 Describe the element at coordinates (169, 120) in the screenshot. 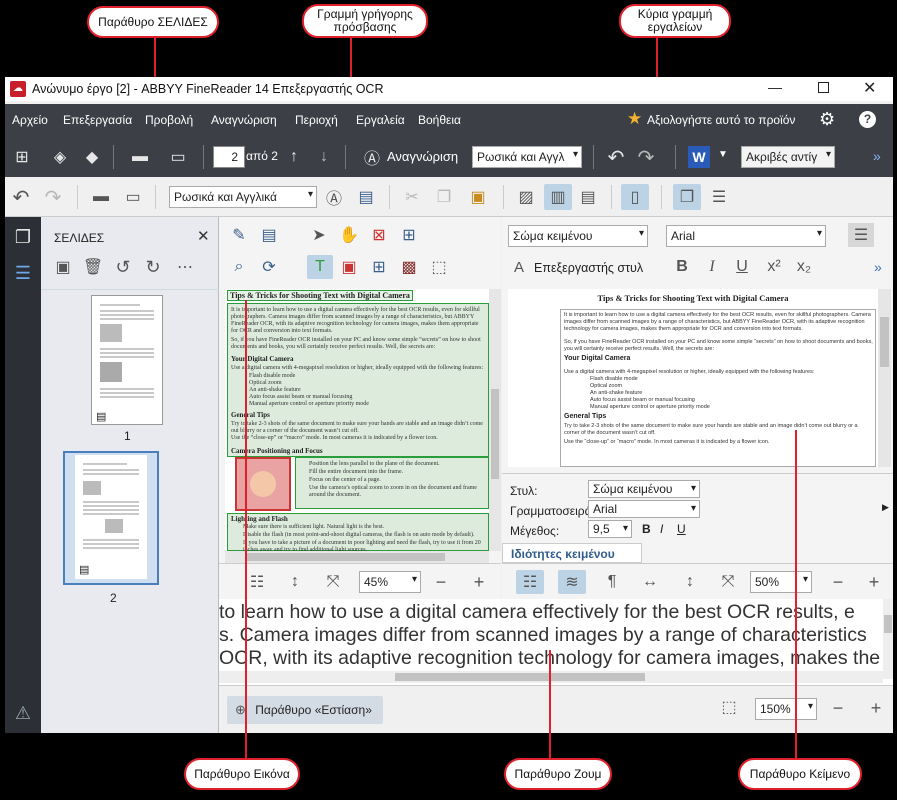

I see `menu-view: Προβολή` at that location.